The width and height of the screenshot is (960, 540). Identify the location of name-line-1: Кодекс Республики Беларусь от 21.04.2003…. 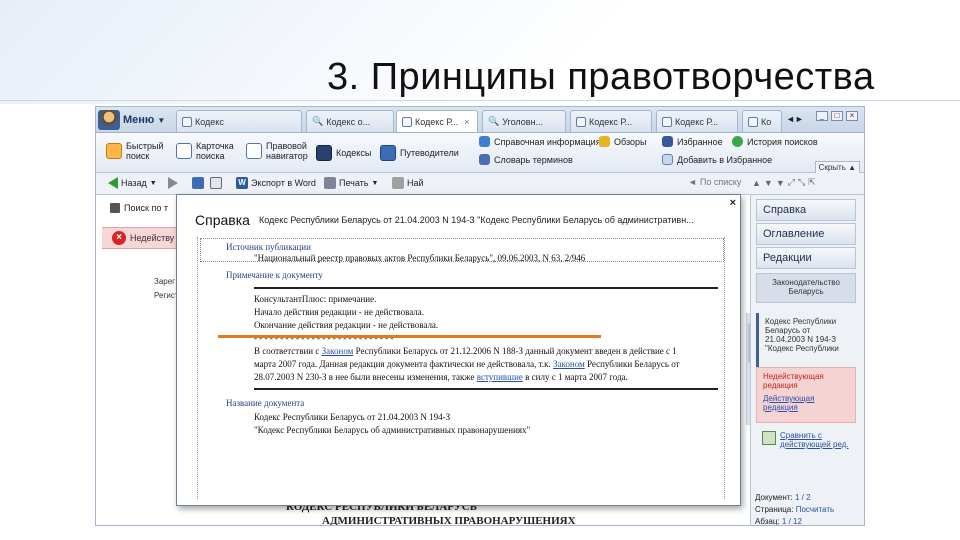
(352, 417).